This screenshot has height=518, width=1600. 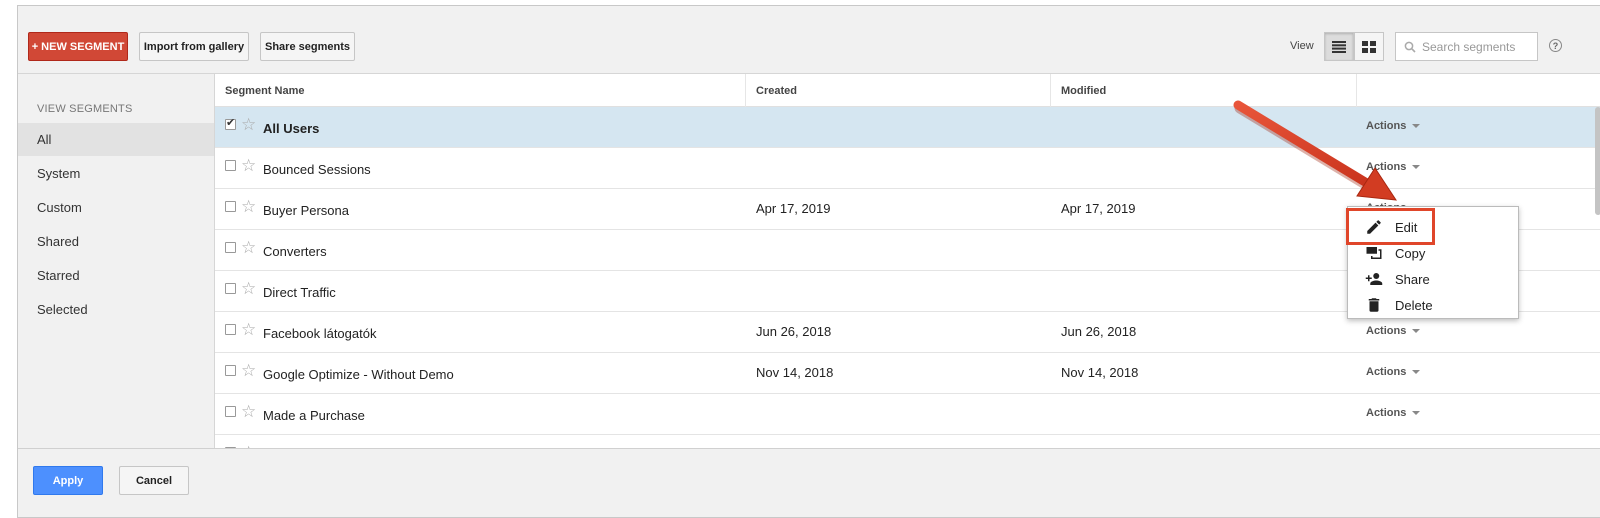 I want to click on view-label: View, so click(x=1302, y=46).